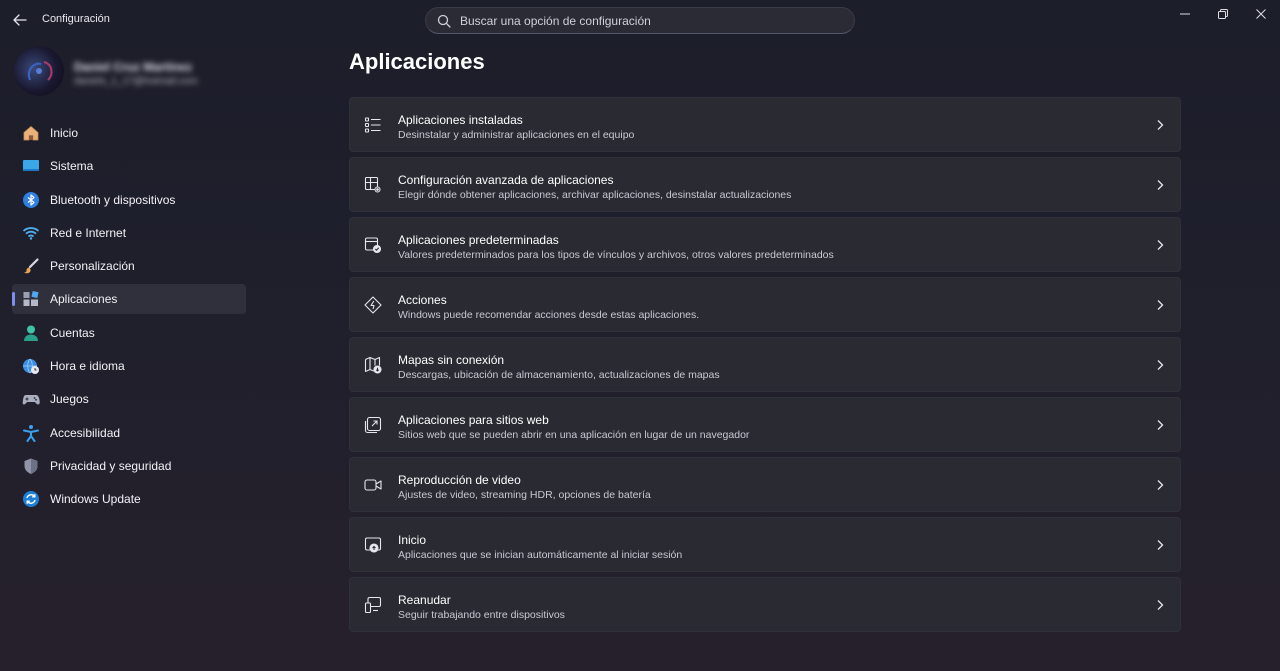 The height and width of the screenshot is (671, 1280). I want to click on devices-icon, so click(373, 605).